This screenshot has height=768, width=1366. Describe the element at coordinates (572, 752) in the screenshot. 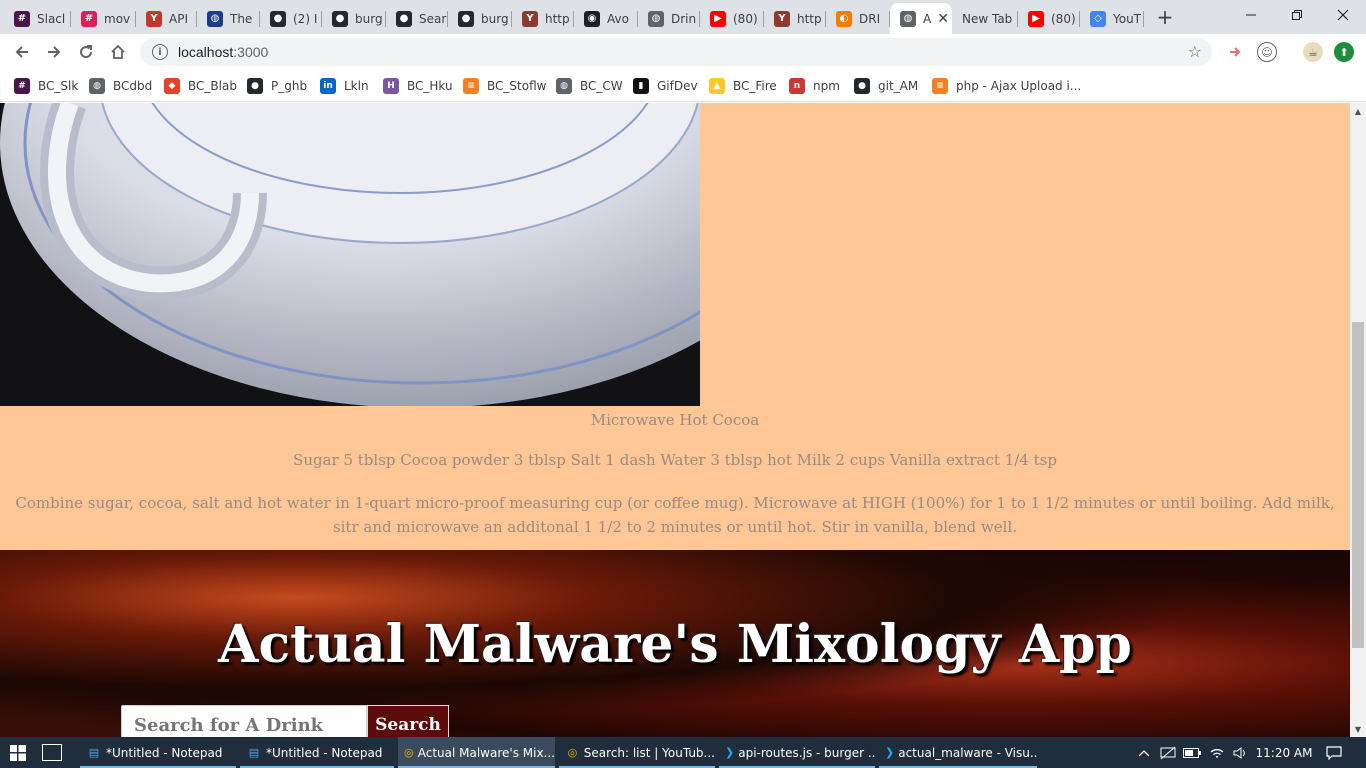

I see `chrome-icon: ◎` at that location.